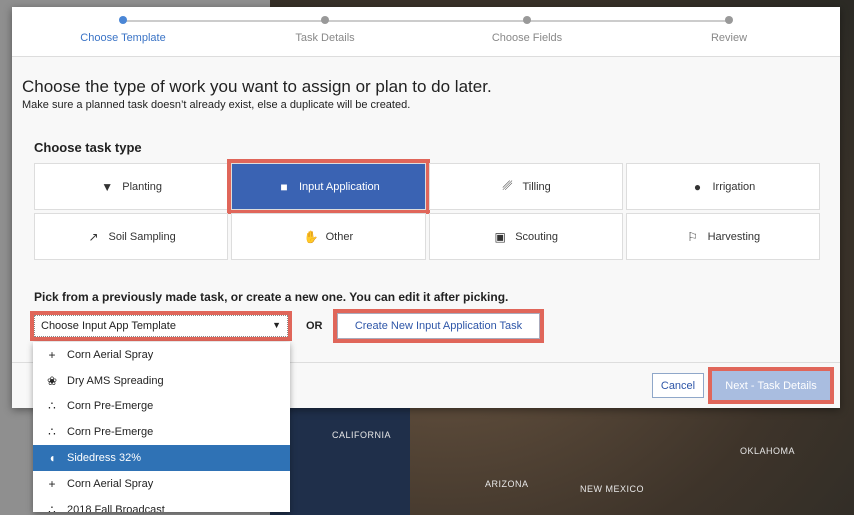 The width and height of the screenshot is (854, 515). I want to click on task-type-label: Soil Sampling, so click(142, 236).